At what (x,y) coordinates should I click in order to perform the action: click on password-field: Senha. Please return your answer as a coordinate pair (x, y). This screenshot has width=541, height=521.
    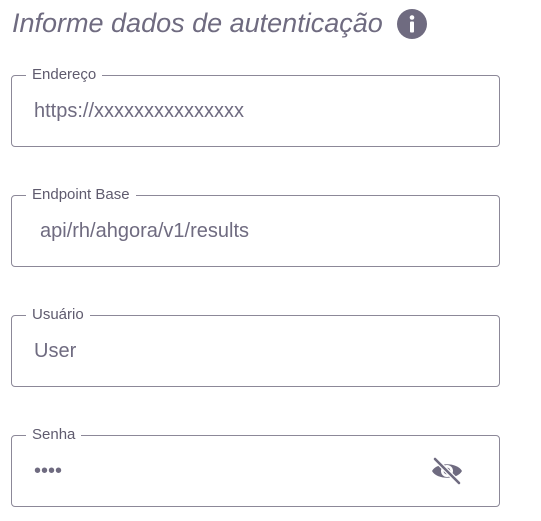
    Looking at the image, I should click on (255, 467).